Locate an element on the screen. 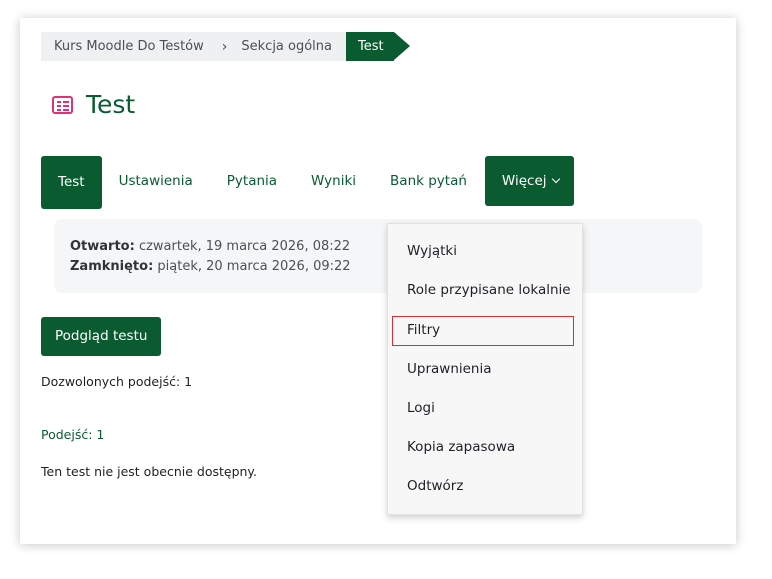 The image size is (772, 579). breadcrumb-section-link: Sekcja ogólna is located at coordinates (286, 46).